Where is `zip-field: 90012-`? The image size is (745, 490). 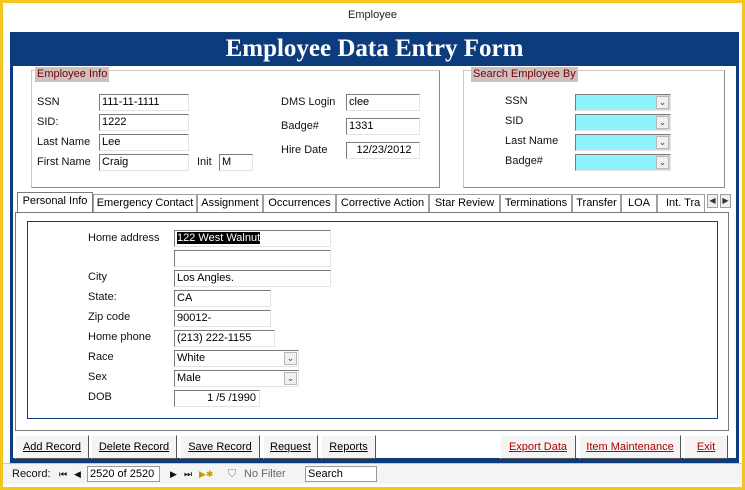 zip-field: 90012- is located at coordinates (222, 318).